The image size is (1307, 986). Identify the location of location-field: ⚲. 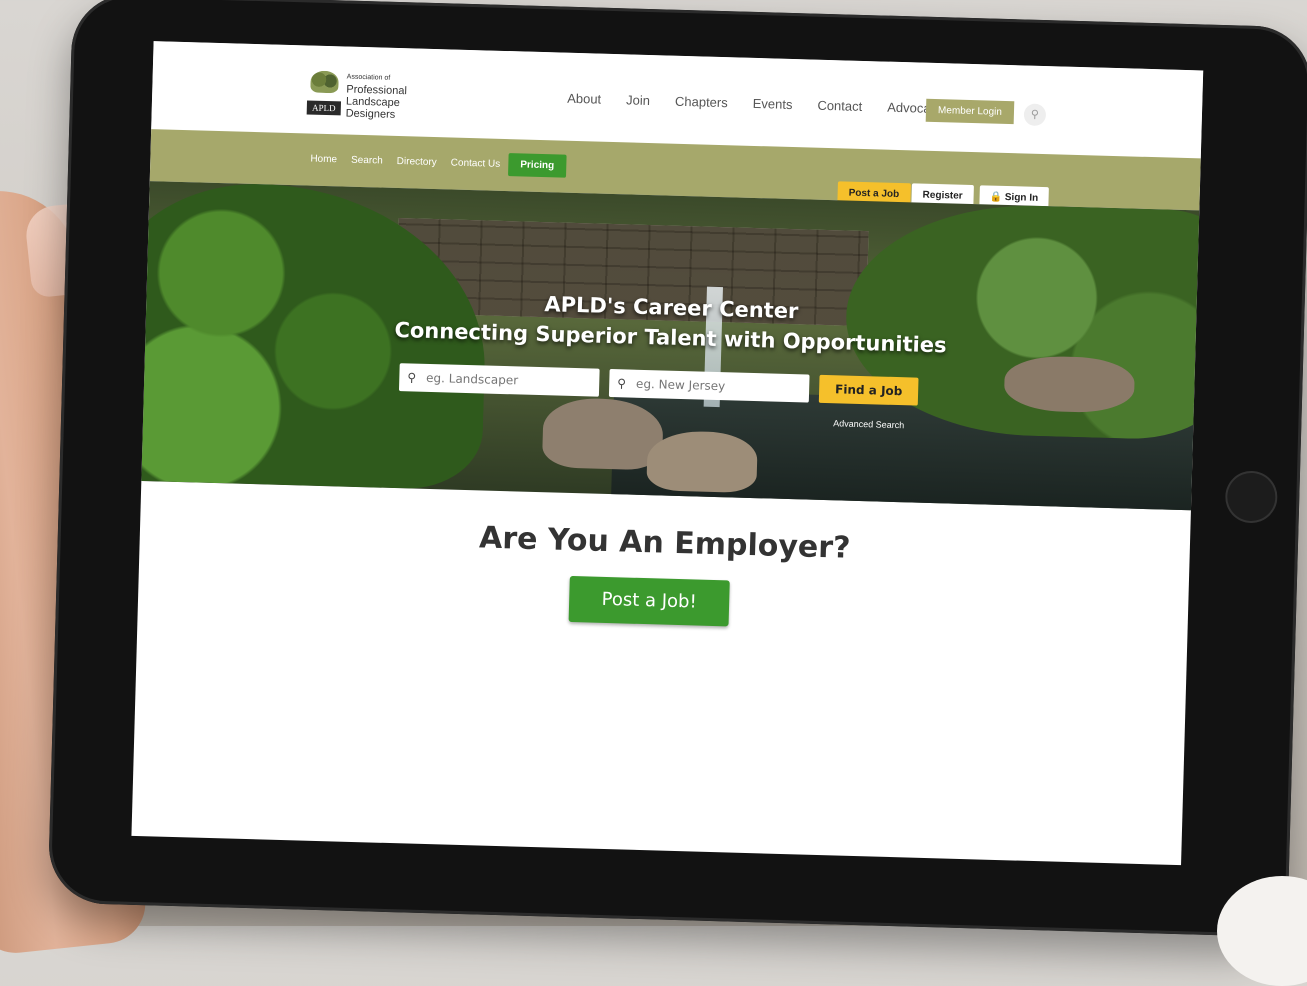
(709, 385).